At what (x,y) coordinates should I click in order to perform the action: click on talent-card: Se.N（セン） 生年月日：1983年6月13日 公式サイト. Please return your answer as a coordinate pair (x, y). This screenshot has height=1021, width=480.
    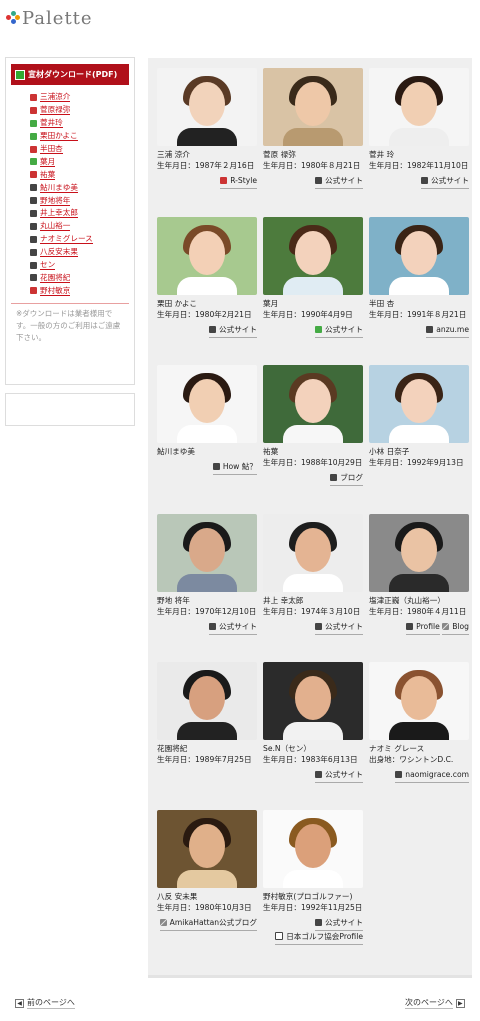
    Looking at the image, I should click on (313, 722).